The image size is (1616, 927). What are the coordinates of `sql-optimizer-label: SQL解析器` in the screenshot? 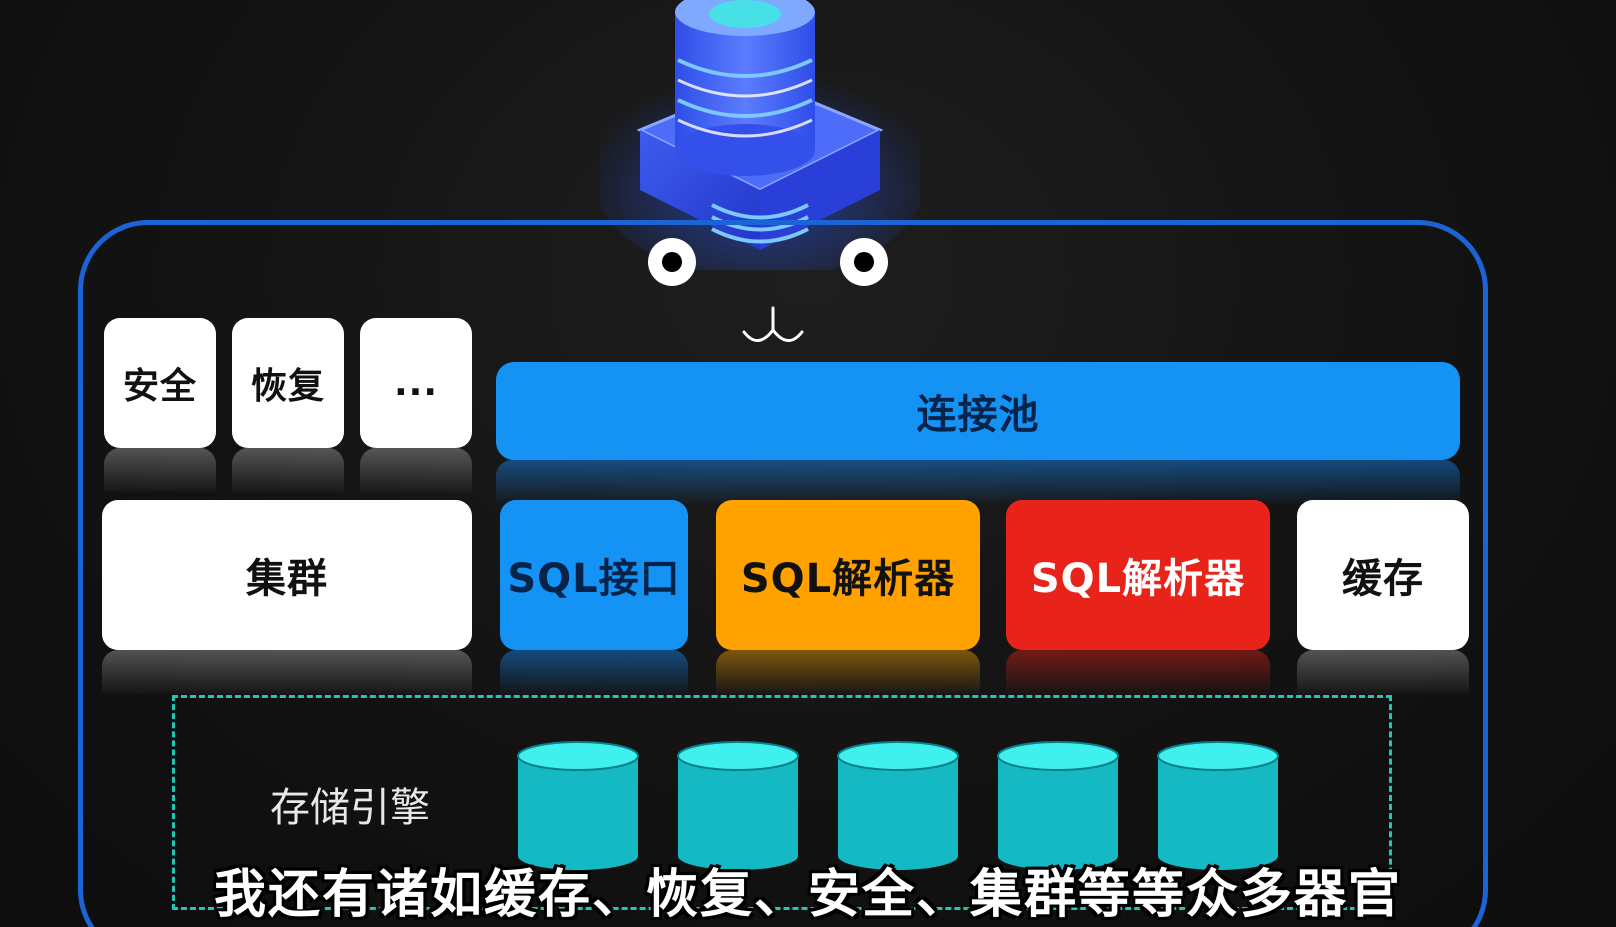 It's located at (1138, 579).